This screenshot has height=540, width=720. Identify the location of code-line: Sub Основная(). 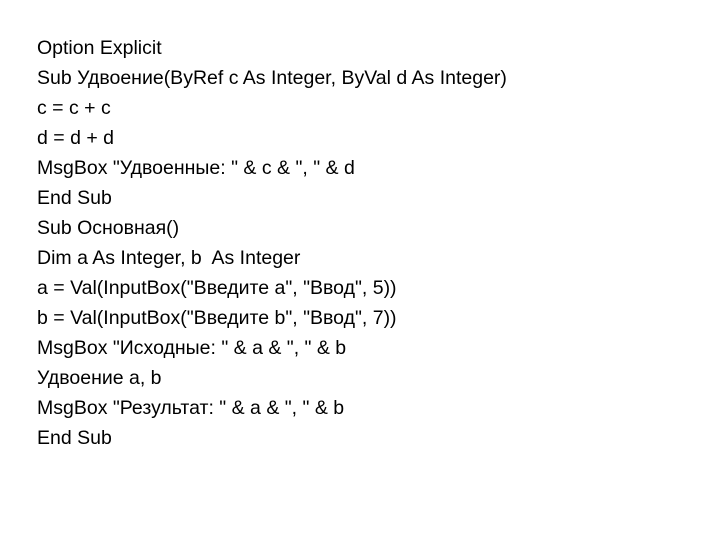
(108, 228).